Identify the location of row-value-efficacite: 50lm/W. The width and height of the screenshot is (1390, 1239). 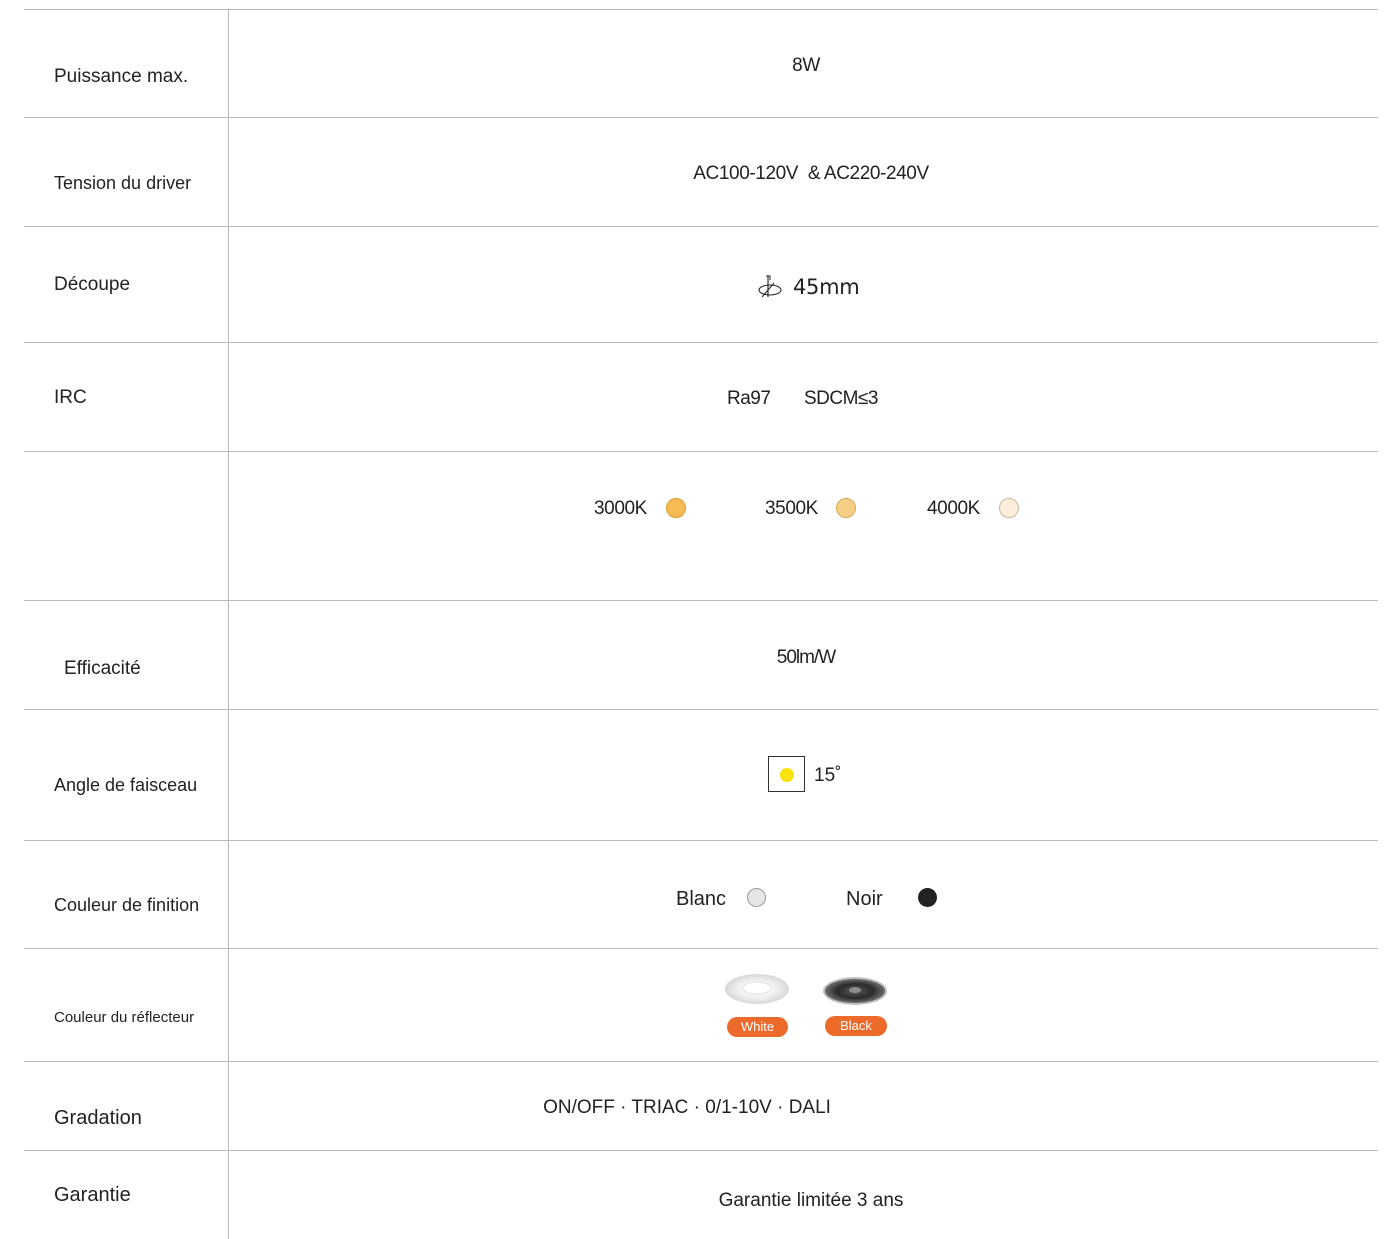
(806, 657).